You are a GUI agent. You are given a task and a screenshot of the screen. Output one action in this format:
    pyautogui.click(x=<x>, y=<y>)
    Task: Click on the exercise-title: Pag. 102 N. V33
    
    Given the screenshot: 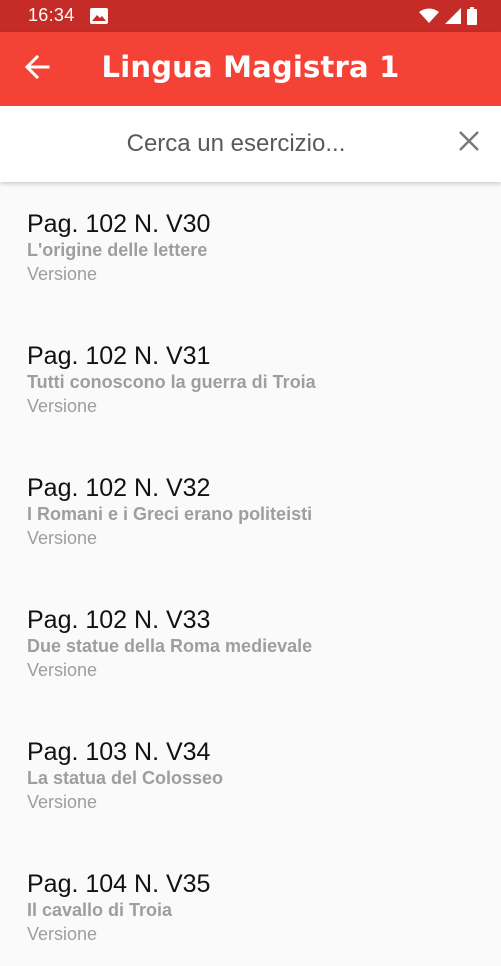 What is the action you would take?
    pyautogui.click(x=119, y=620)
    